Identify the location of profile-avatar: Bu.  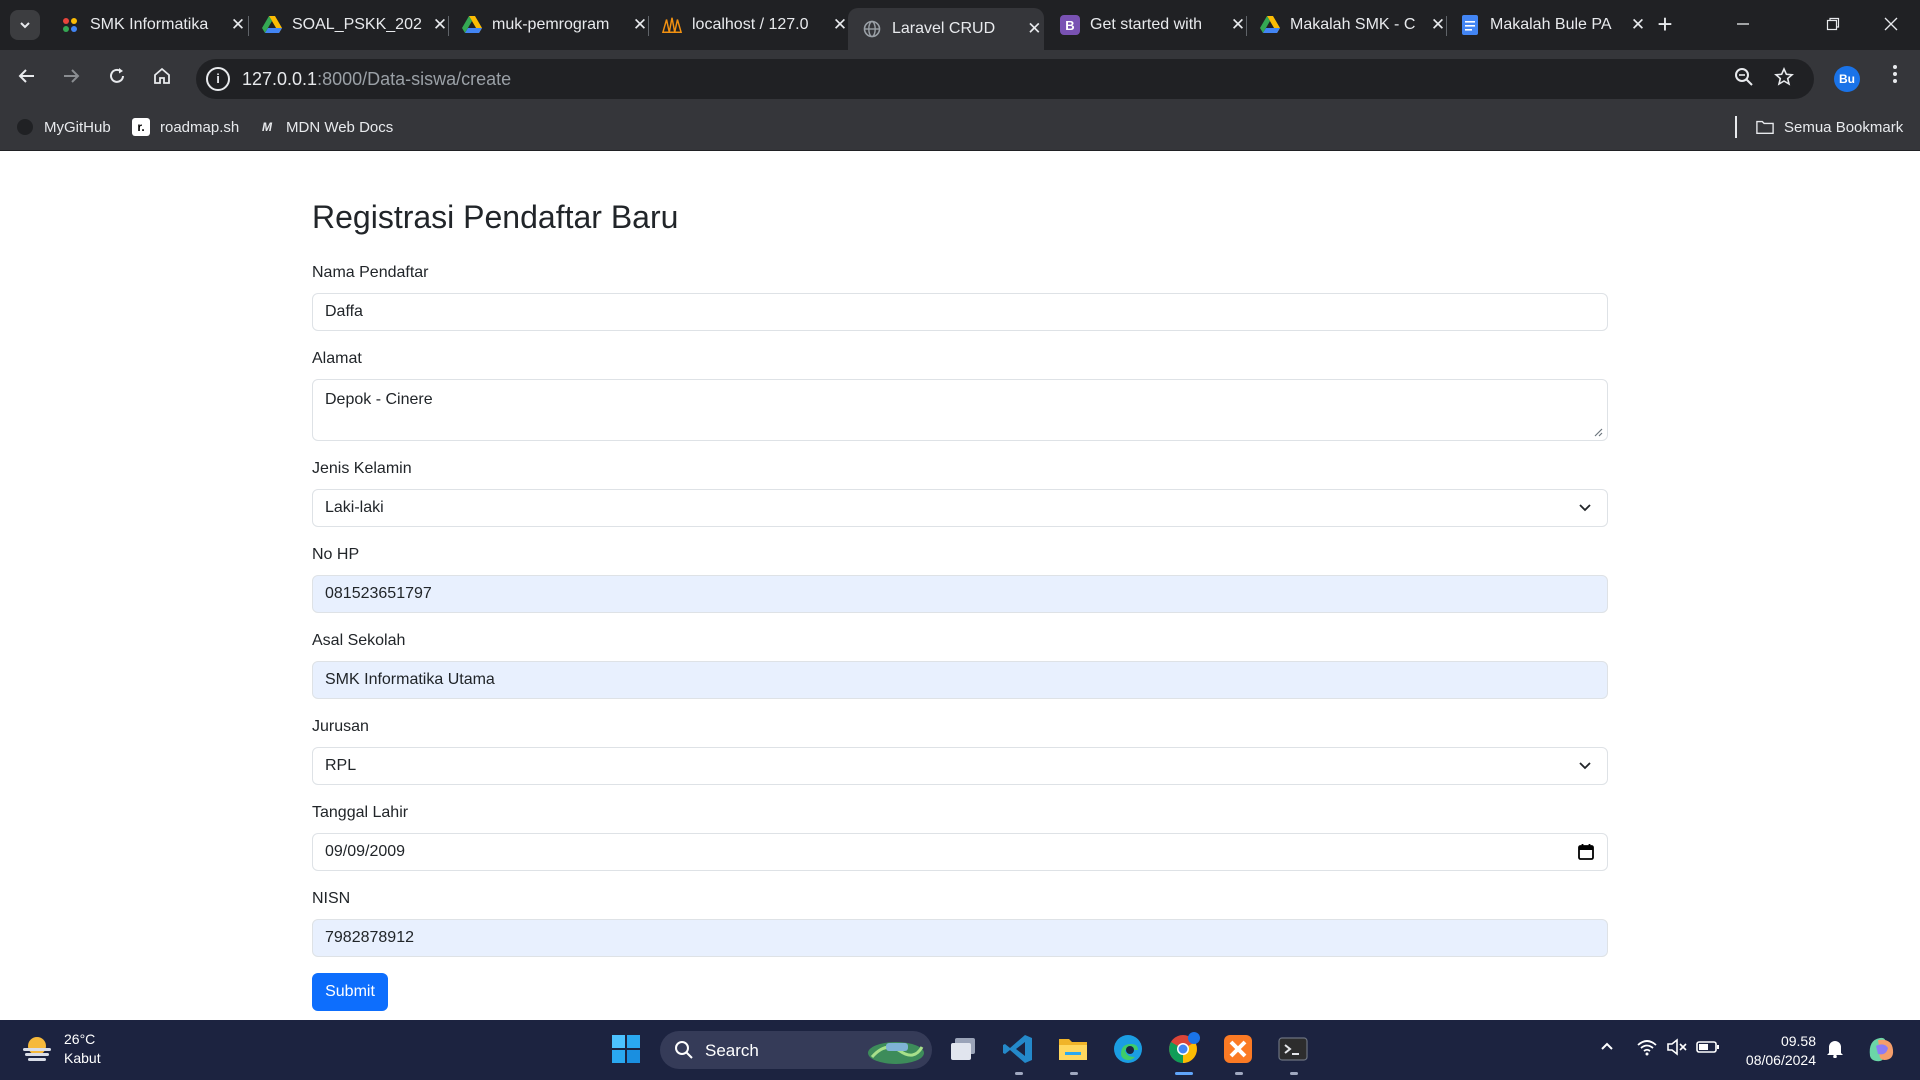
(1847, 79).